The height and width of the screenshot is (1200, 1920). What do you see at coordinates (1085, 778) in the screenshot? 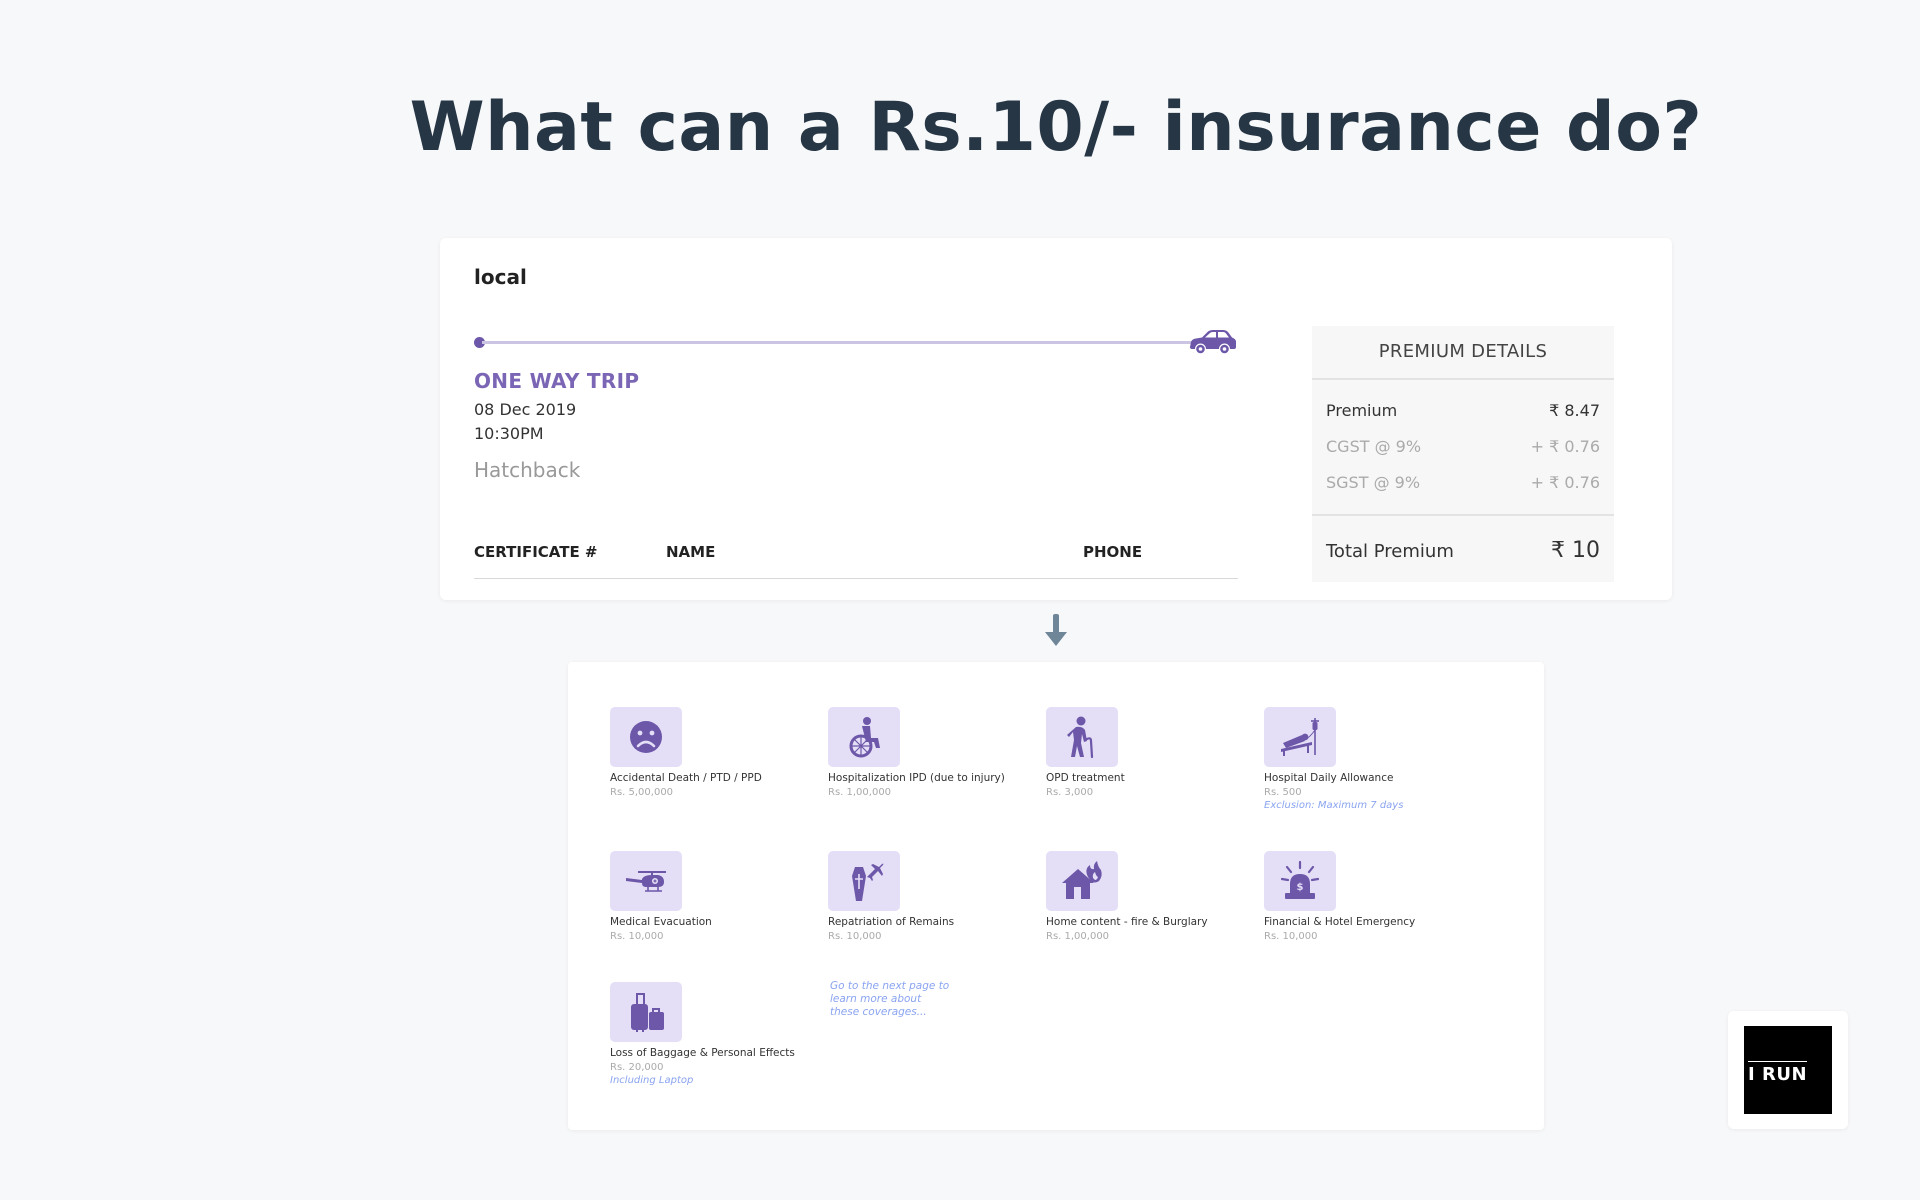
I see `coverage-name: OPD treatment` at bounding box center [1085, 778].